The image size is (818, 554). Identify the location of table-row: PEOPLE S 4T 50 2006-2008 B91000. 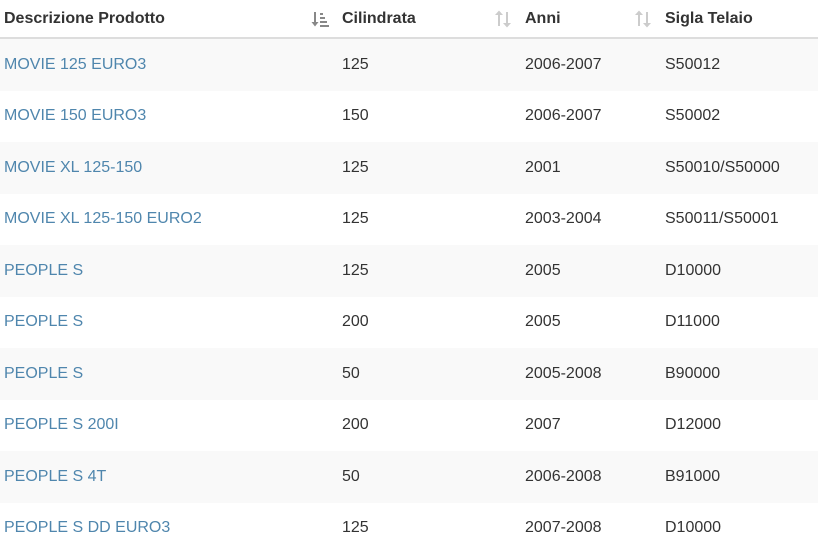
(409, 477).